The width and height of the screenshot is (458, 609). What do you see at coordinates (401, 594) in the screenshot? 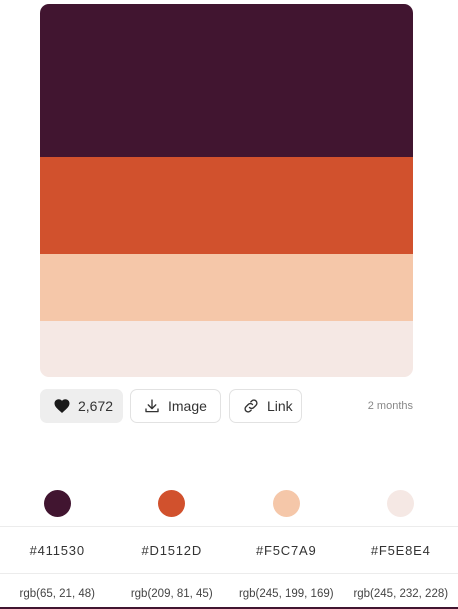
I see `color-rgb: rgb(245, 232, 228)` at bounding box center [401, 594].